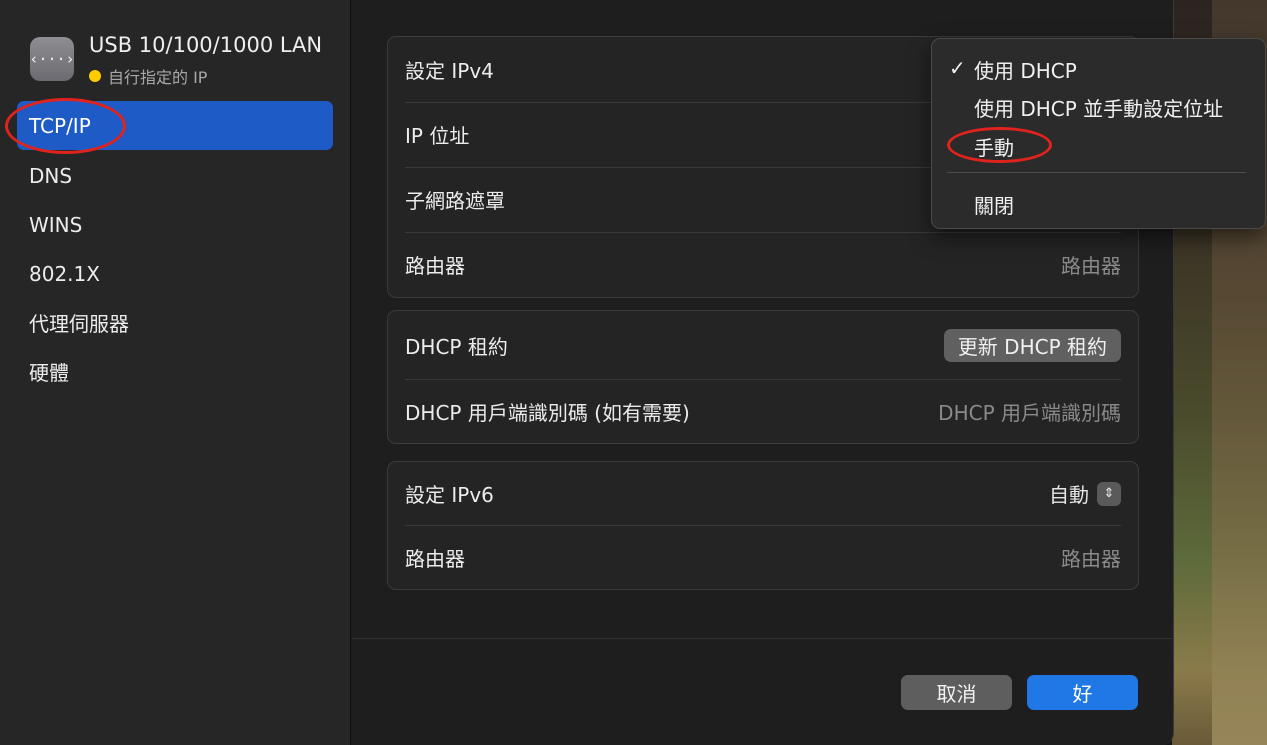  Describe the element at coordinates (49, 373) in the screenshot. I see `sidebar-item-label: 硬體` at that location.